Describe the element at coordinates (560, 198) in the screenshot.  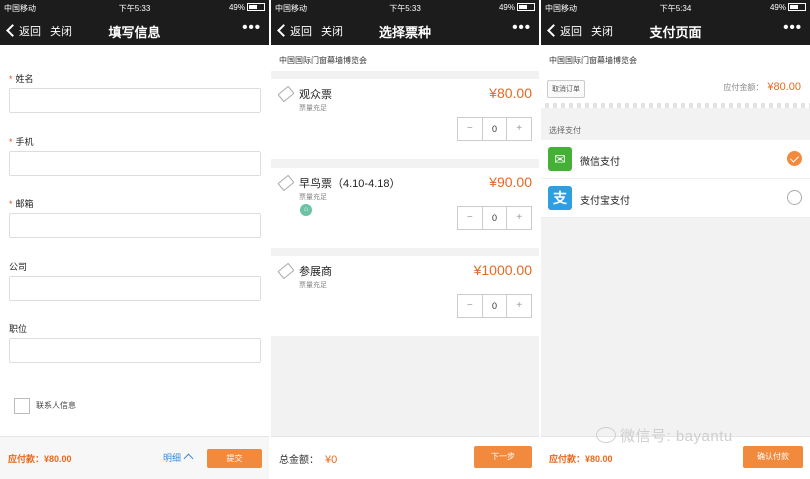
I see `alipay-icon: 支` at that location.